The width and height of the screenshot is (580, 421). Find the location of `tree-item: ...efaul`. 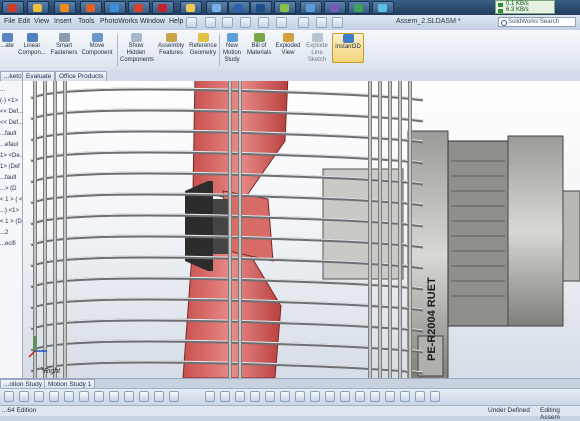

tree-item: ...efaul is located at coordinates (9, 145).